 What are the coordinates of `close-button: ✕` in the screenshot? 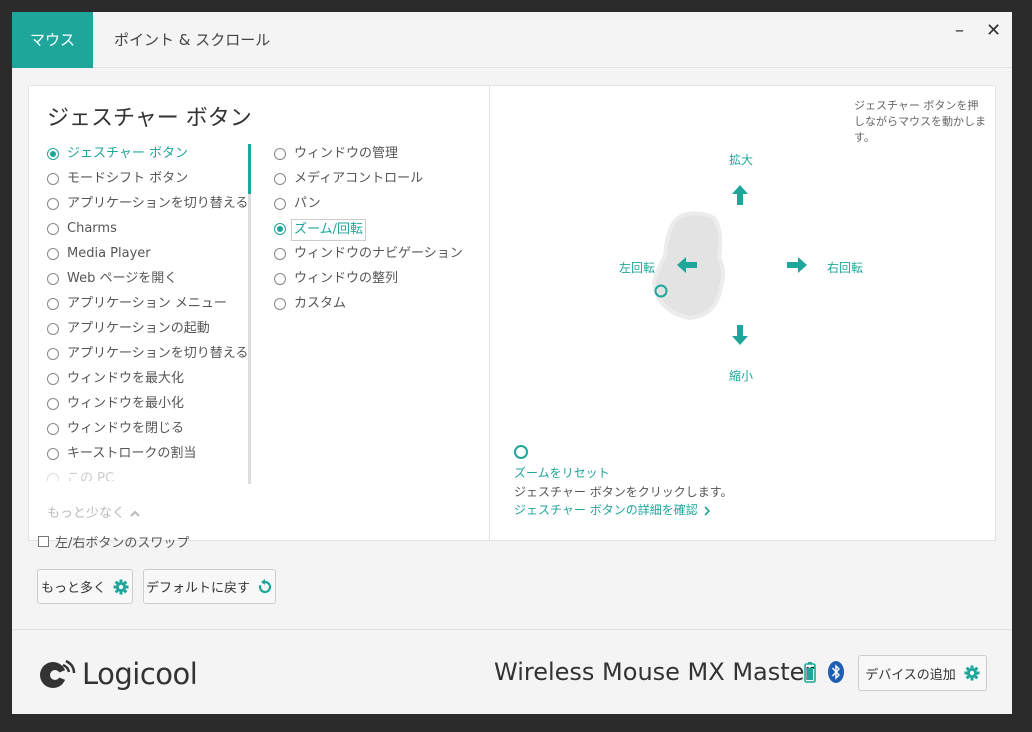 It's located at (993, 30).